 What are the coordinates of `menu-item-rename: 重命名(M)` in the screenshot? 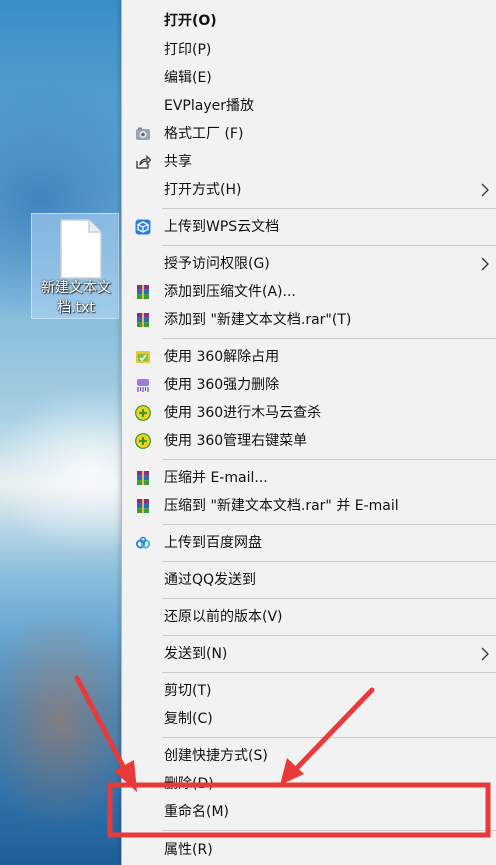 It's located at (309, 812).